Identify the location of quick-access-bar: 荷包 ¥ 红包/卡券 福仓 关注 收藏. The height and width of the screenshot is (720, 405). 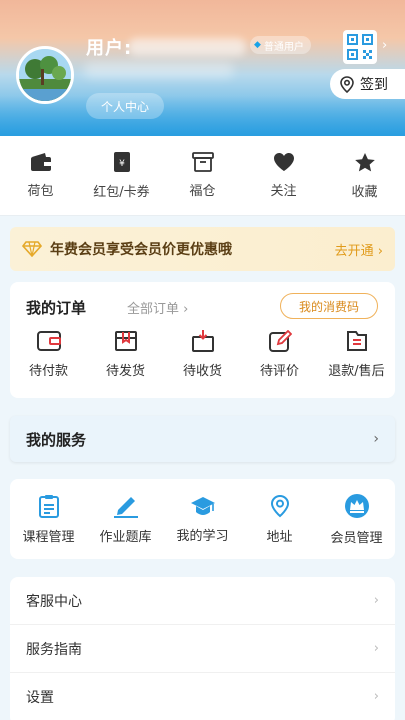
(202, 176).